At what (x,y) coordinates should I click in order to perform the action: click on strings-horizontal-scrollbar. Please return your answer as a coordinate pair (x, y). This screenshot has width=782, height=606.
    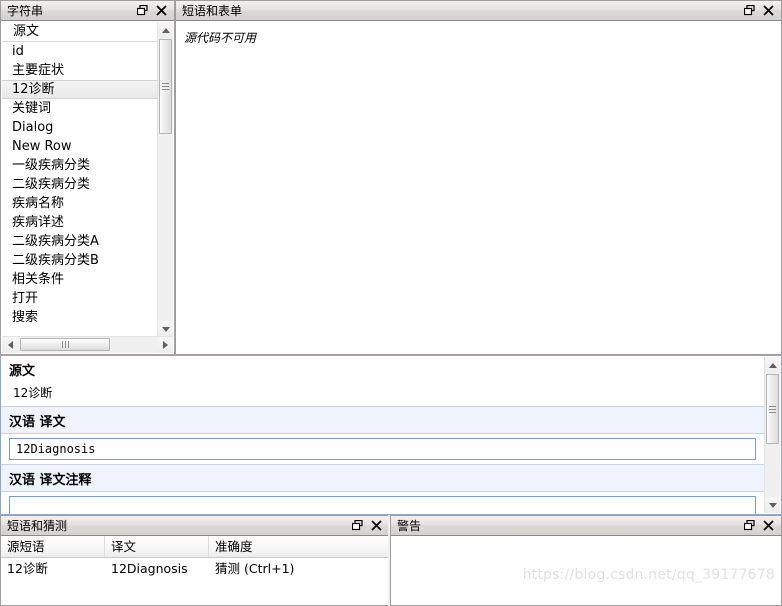
    Looking at the image, I should click on (87, 344).